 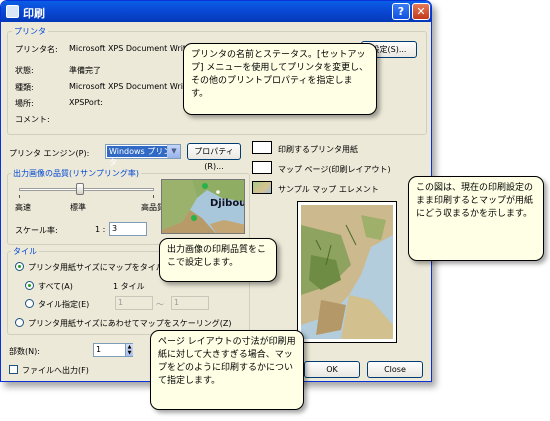 What do you see at coordinates (421, 11) in the screenshot?
I see `close-icon: ✕` at bounding box center [421, 11].